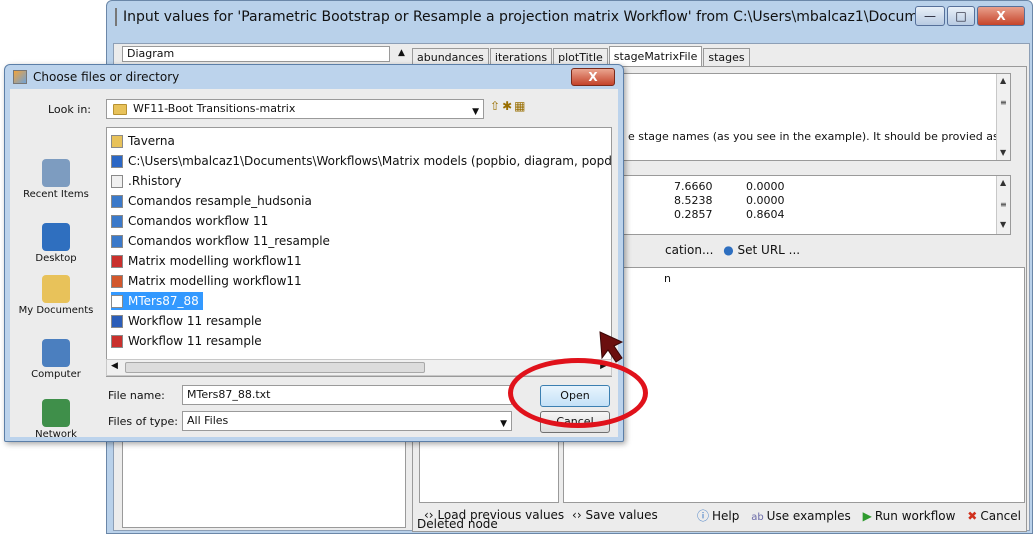  I want to click on cancel-button: Cancel, so click(1000, 516).